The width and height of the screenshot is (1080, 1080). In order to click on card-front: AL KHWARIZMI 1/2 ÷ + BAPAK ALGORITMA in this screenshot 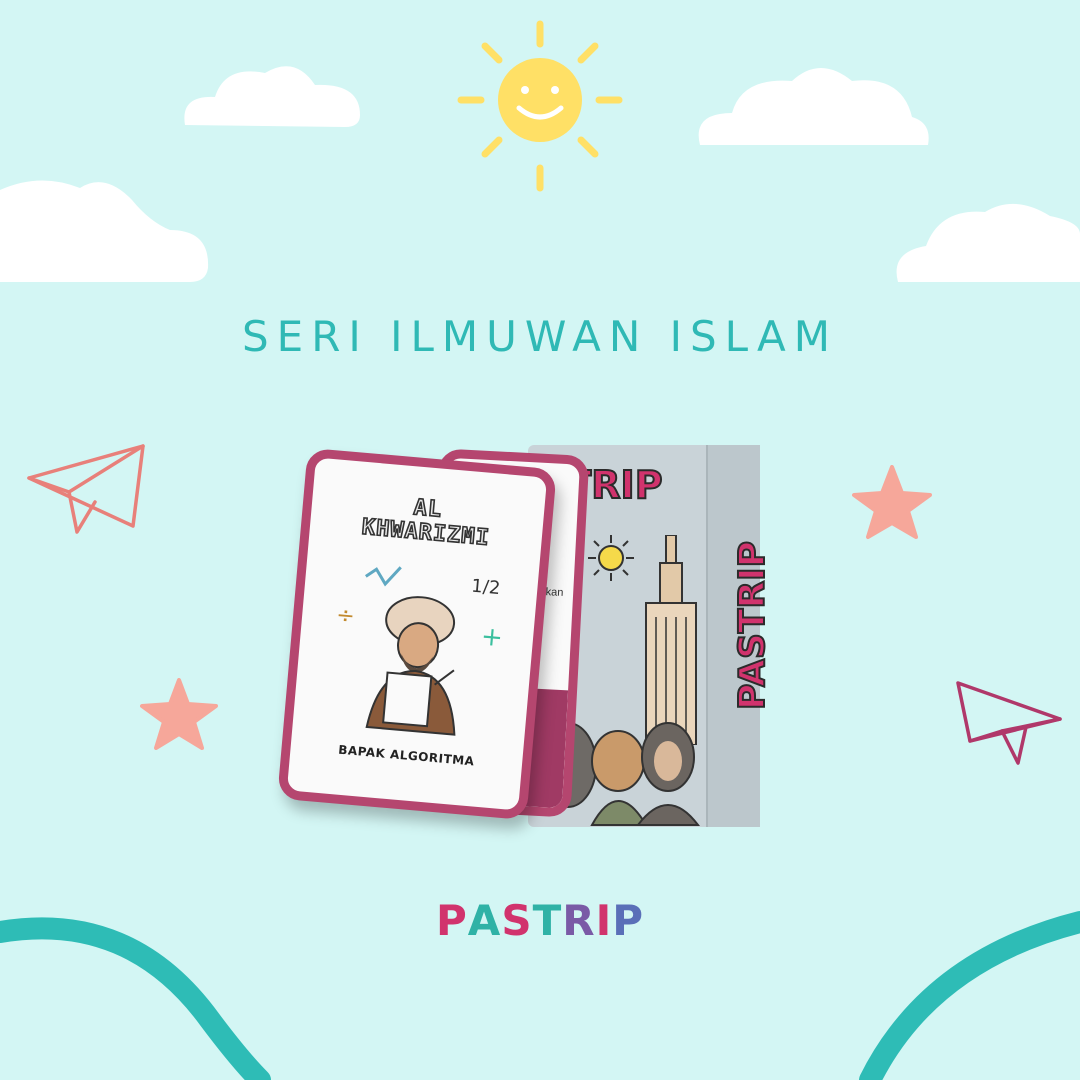, I will do `click(417, 634)`.